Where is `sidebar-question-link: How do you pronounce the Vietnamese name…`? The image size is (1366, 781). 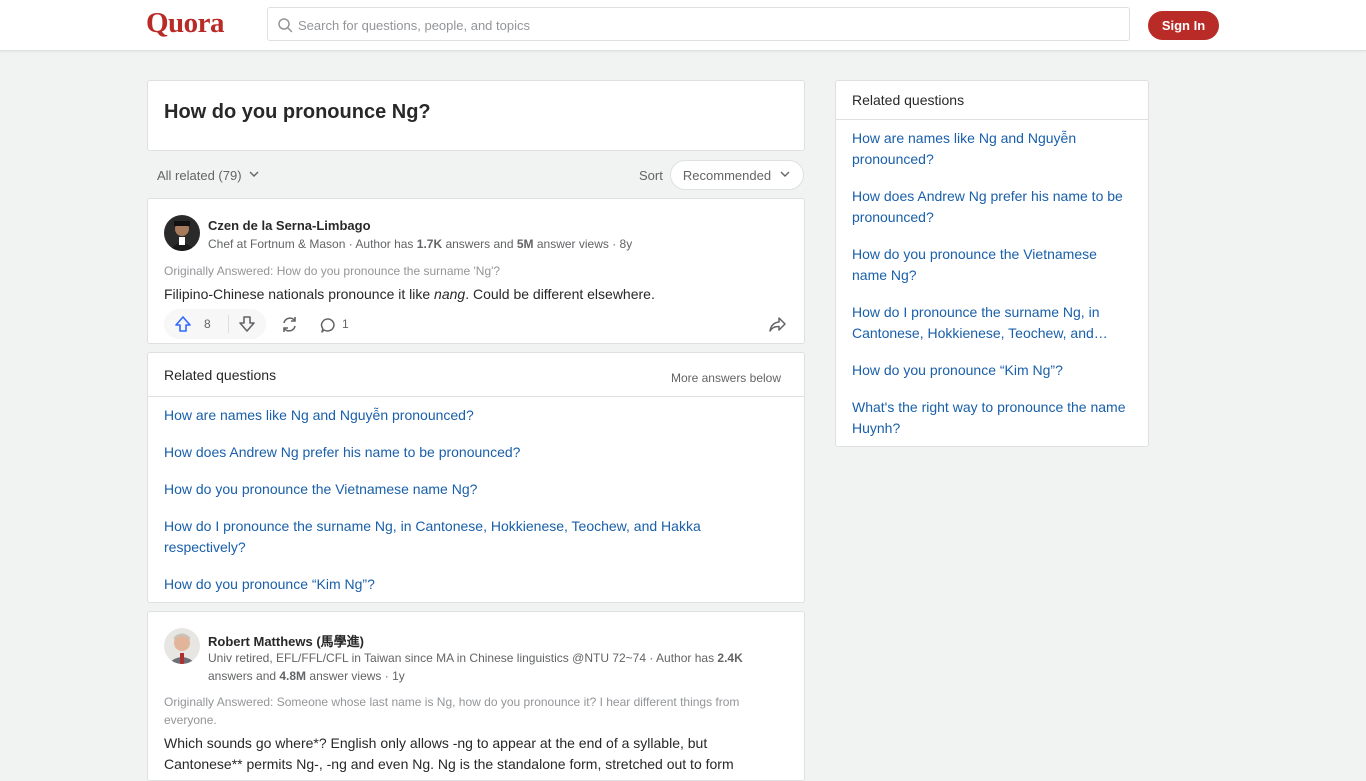 sidebar-question-link: How do you pronounce the Vietnamese name… is located at coordinates (992, 265).